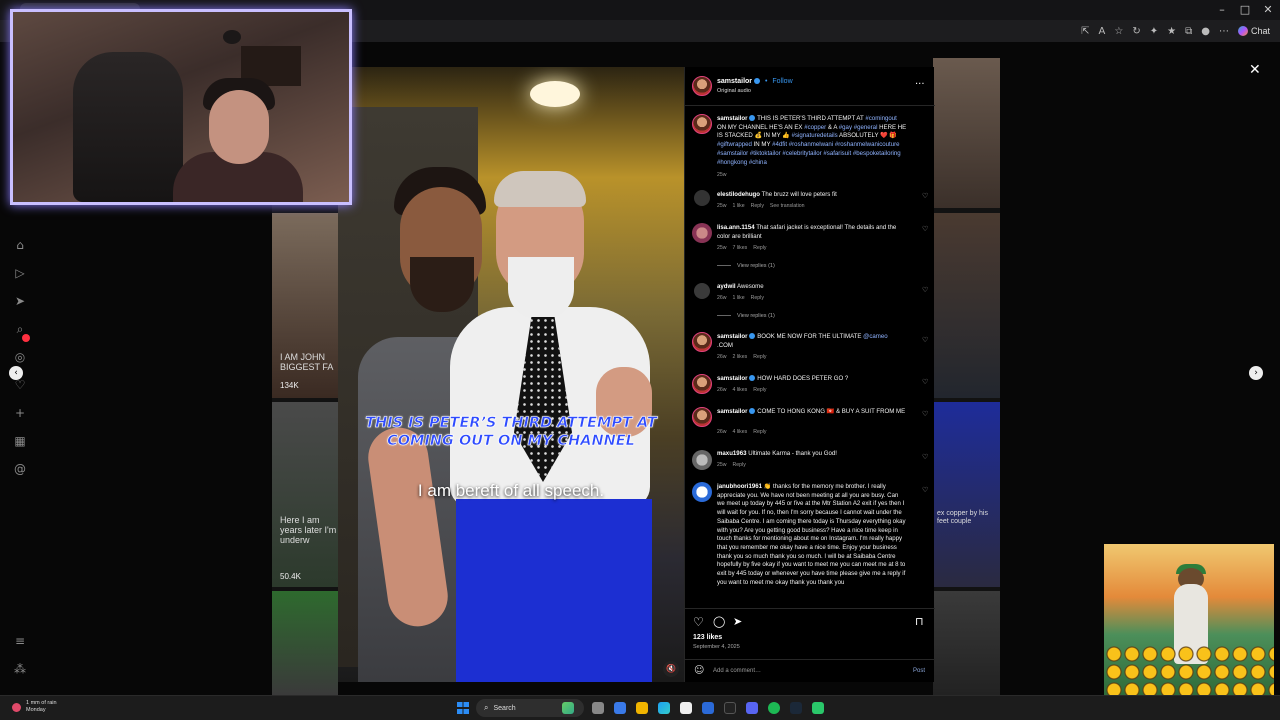 The height and width of the screenshot is (720, 1280). What do you see at coordinates (815, 135) in the screenshot?
I see `hashtag-link: #signaturedetails` at bounding box center [815, 135].